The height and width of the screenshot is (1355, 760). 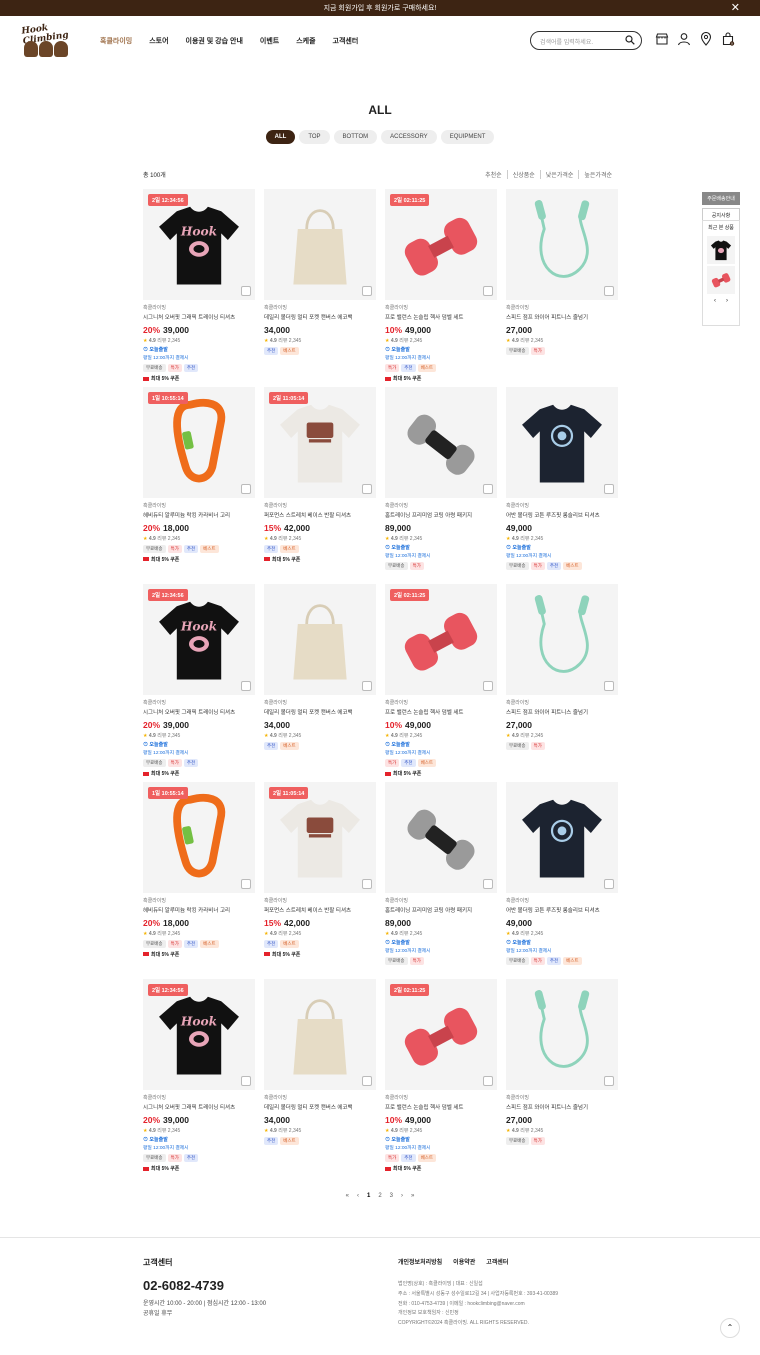 I want to click on page-last: », so click(x=412, y=1196).